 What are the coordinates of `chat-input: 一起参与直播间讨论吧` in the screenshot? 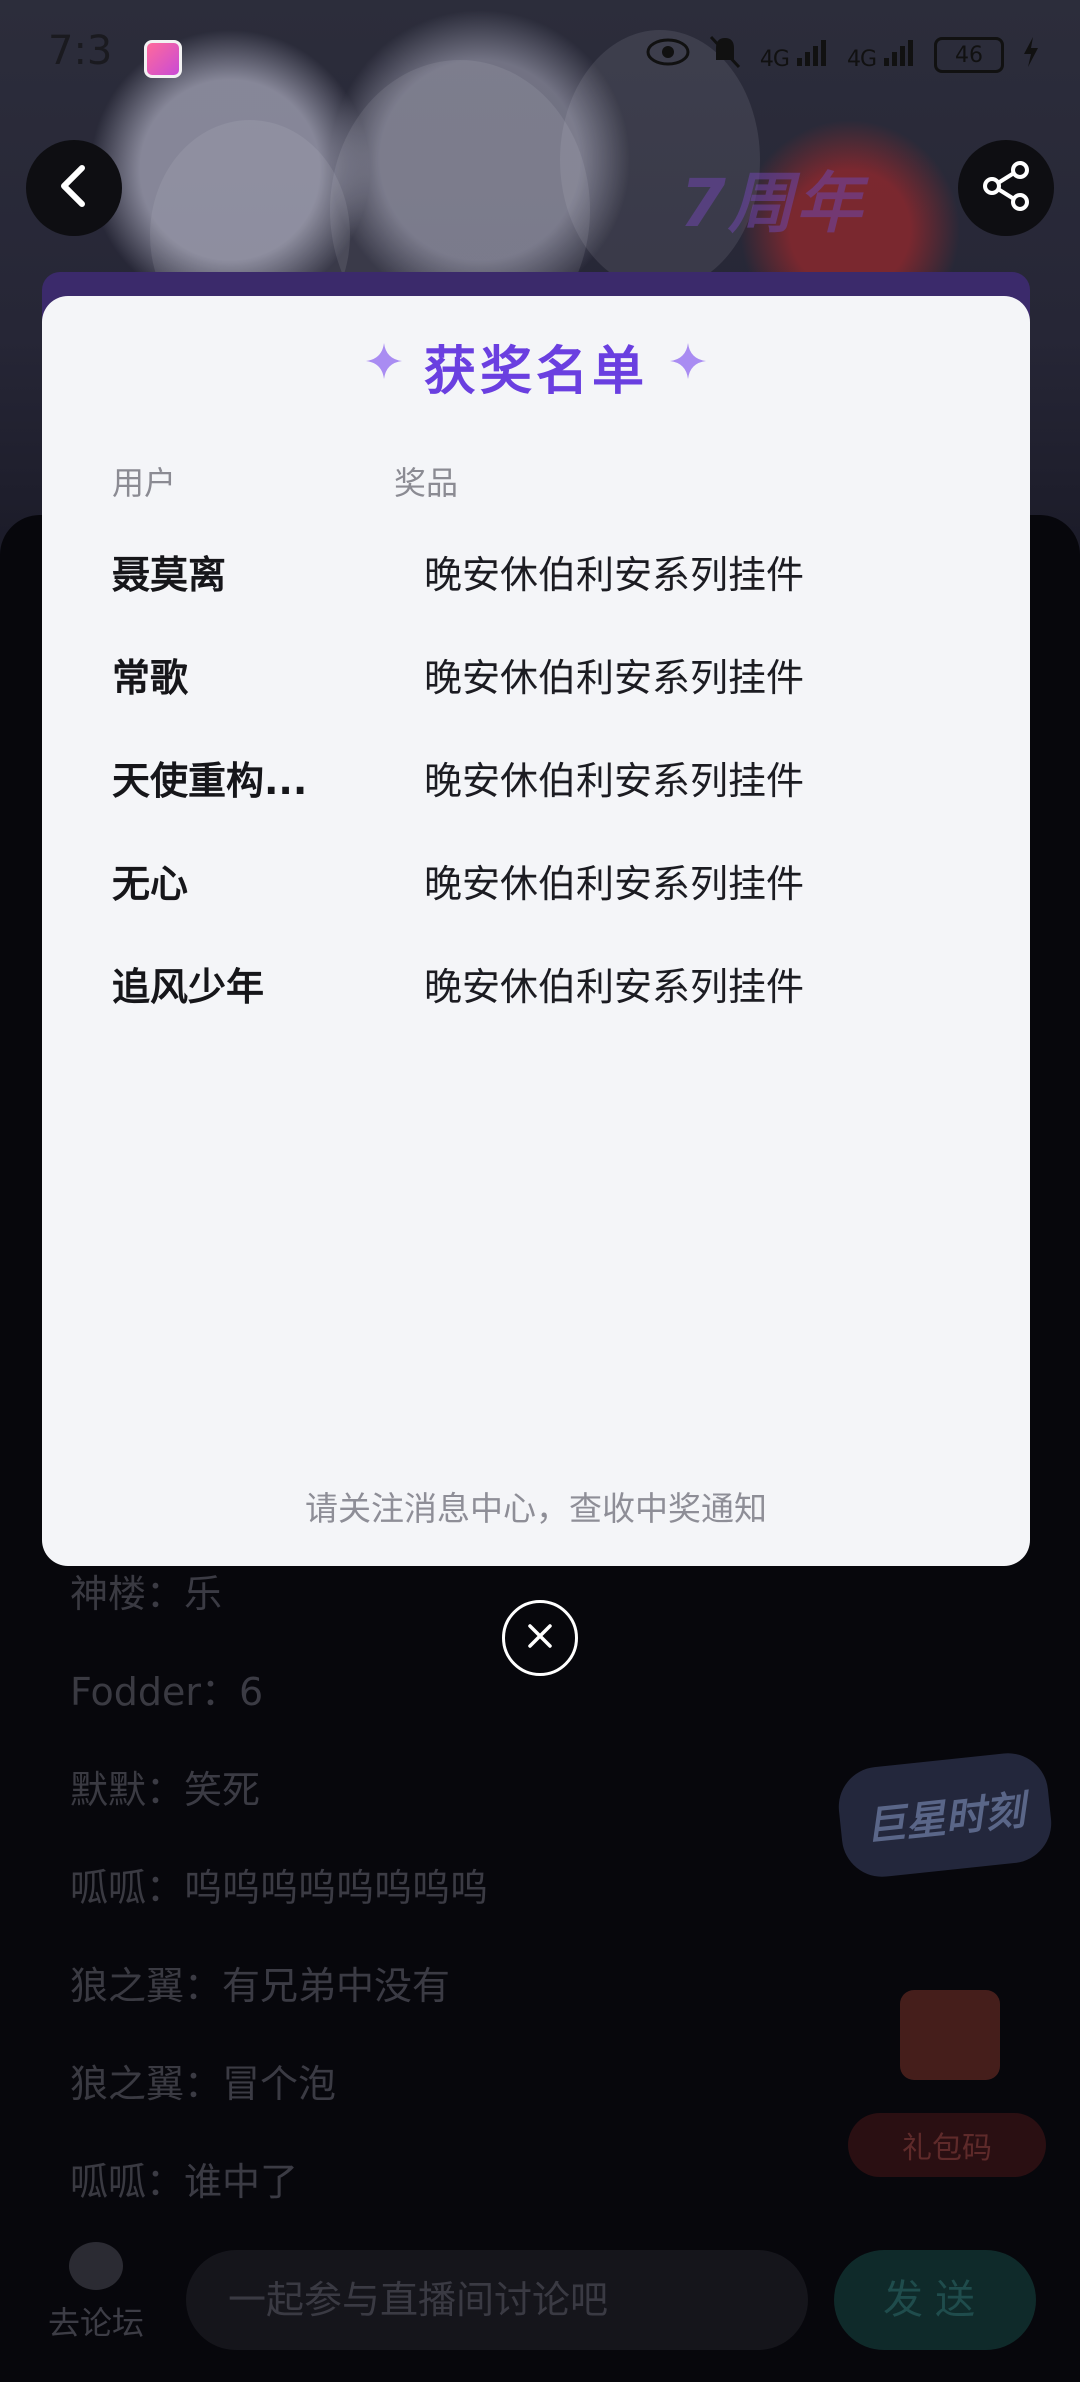 It's located at (497, 2300).